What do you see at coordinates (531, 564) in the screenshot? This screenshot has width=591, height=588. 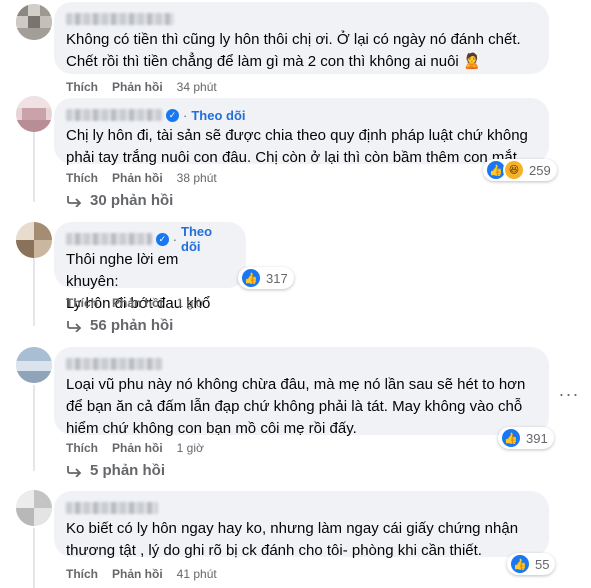 I see `reaction-summary: 👍 55` at bounding box center [531, 564].